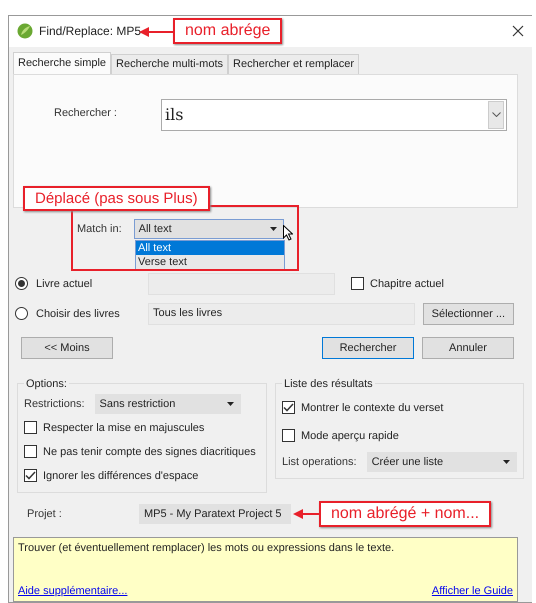 The image size is (536, 603). What do you see at coordinates (281, 313) in the screenshot?
I see `books-field: Tous les livres` at bounding box center [281, 313].